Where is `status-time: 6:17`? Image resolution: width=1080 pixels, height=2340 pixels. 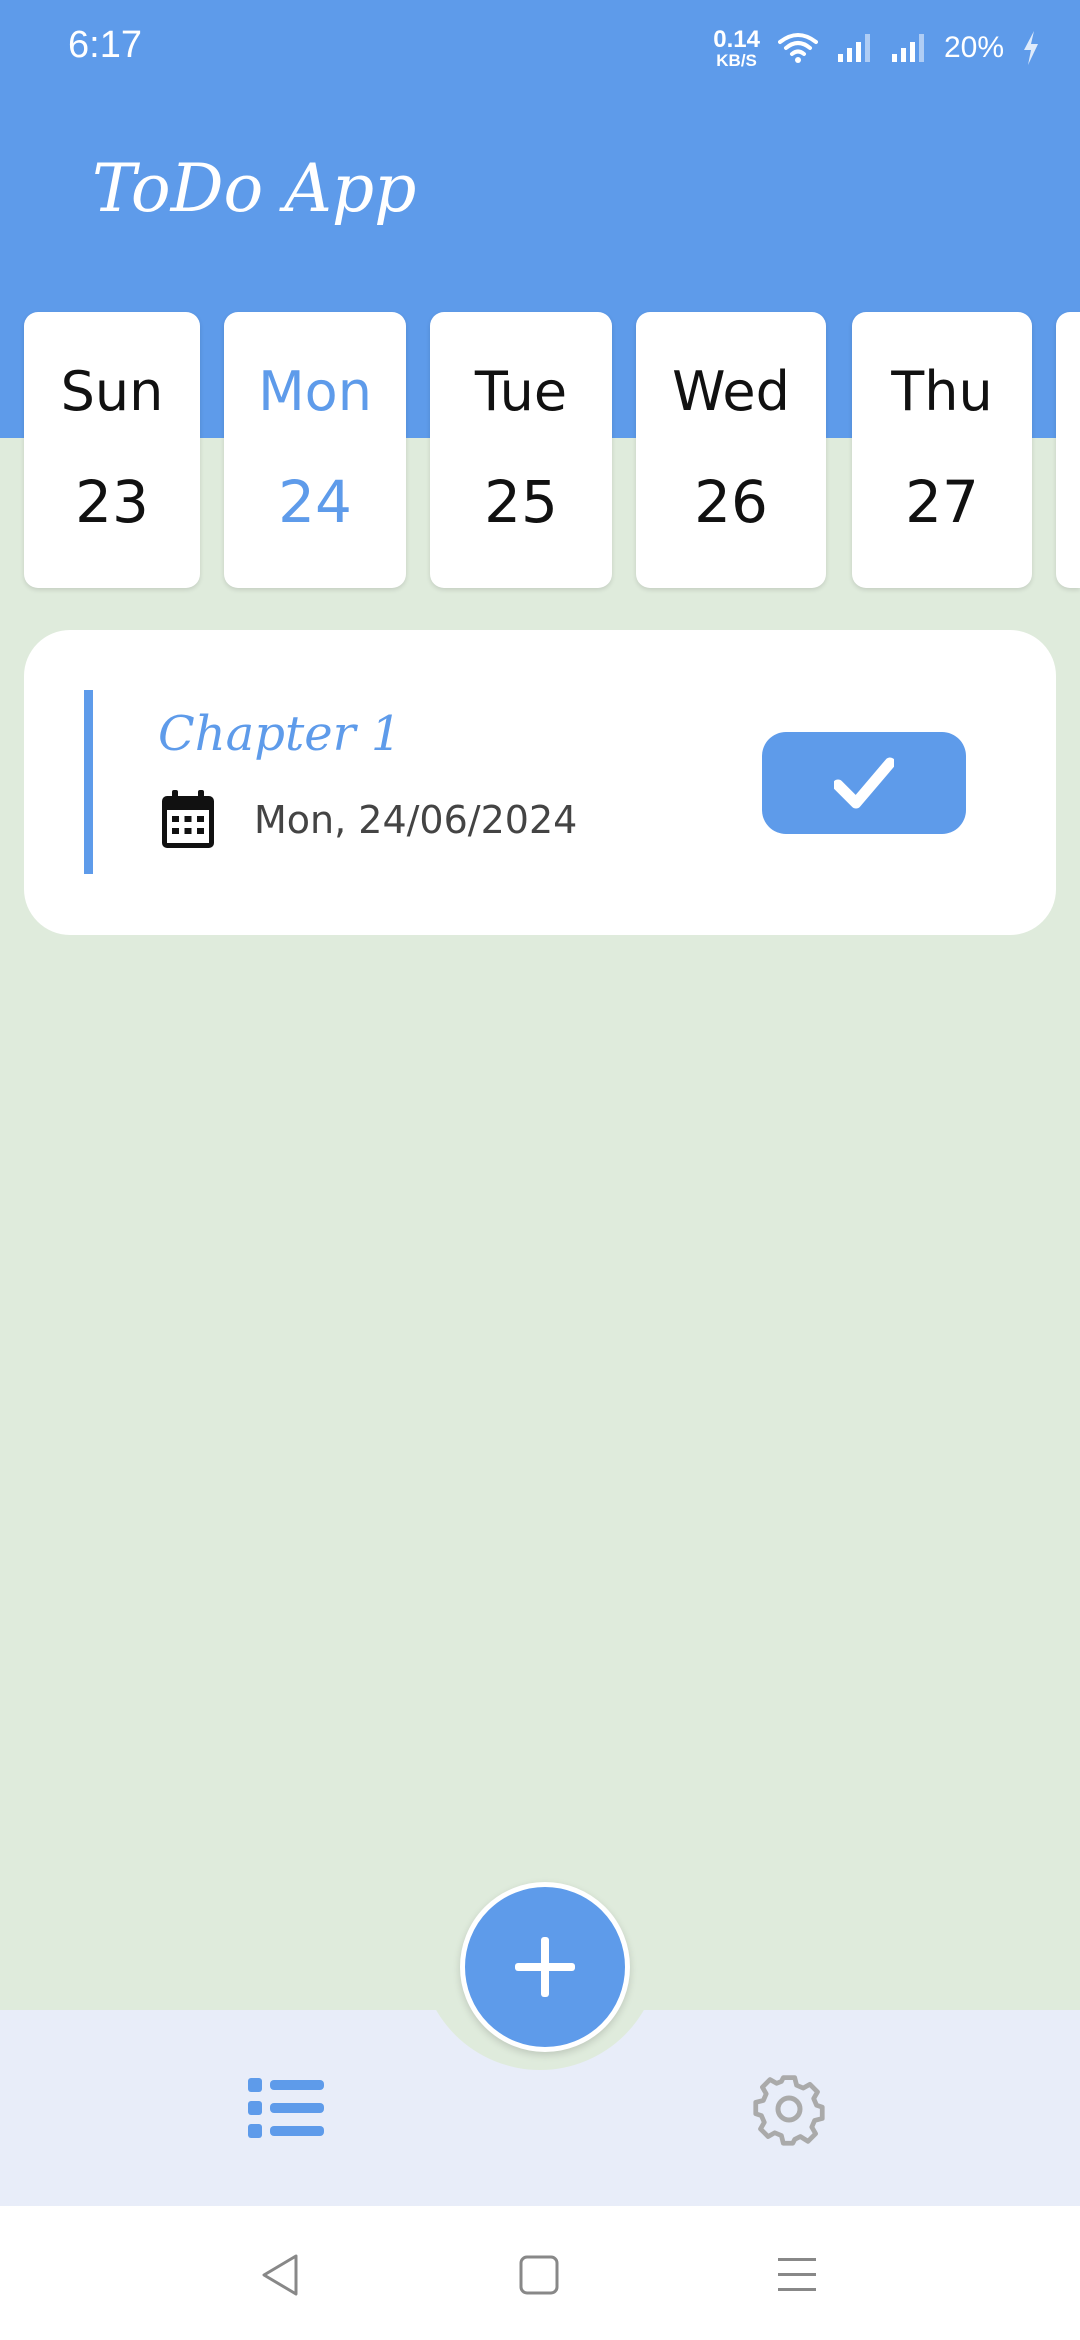 status-time: 6:17 is located at coordinates (105, 45).